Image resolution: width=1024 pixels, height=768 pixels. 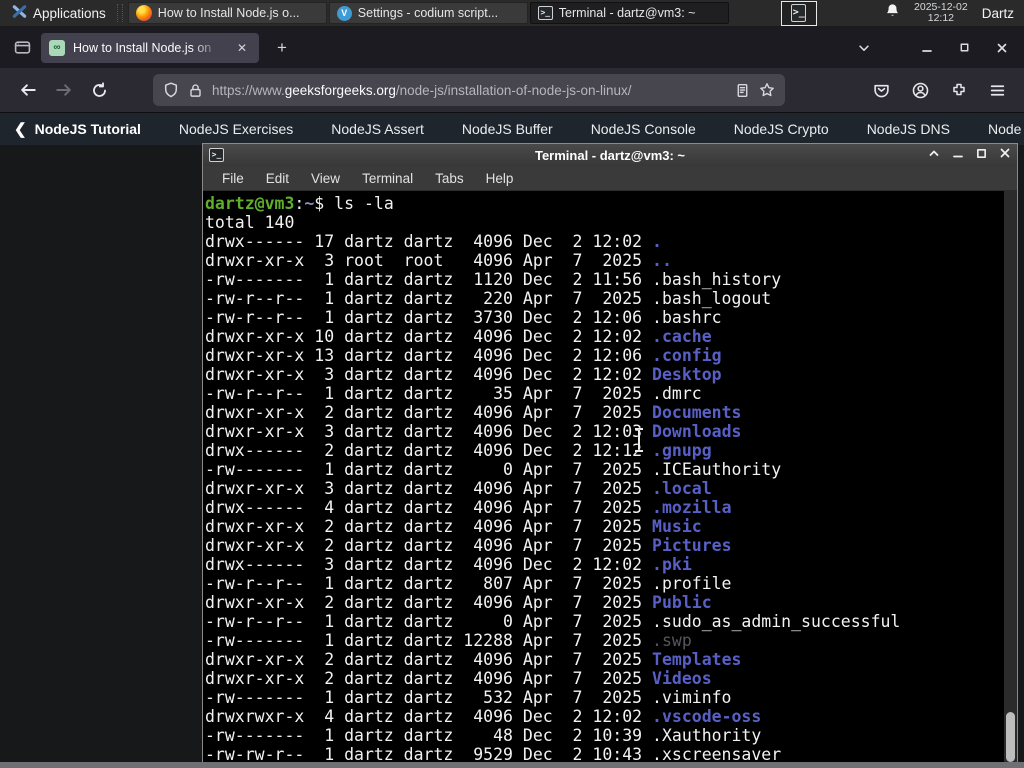 I want to click on tray-terminal-launcher: >_, so click(x=798, y=13).